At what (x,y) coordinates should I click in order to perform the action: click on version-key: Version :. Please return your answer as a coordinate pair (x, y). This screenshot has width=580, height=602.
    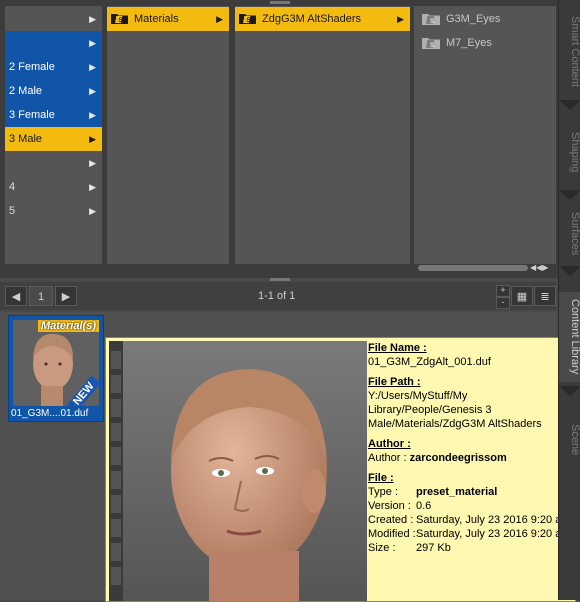
    Looking at the image, I should click on (389, 506).